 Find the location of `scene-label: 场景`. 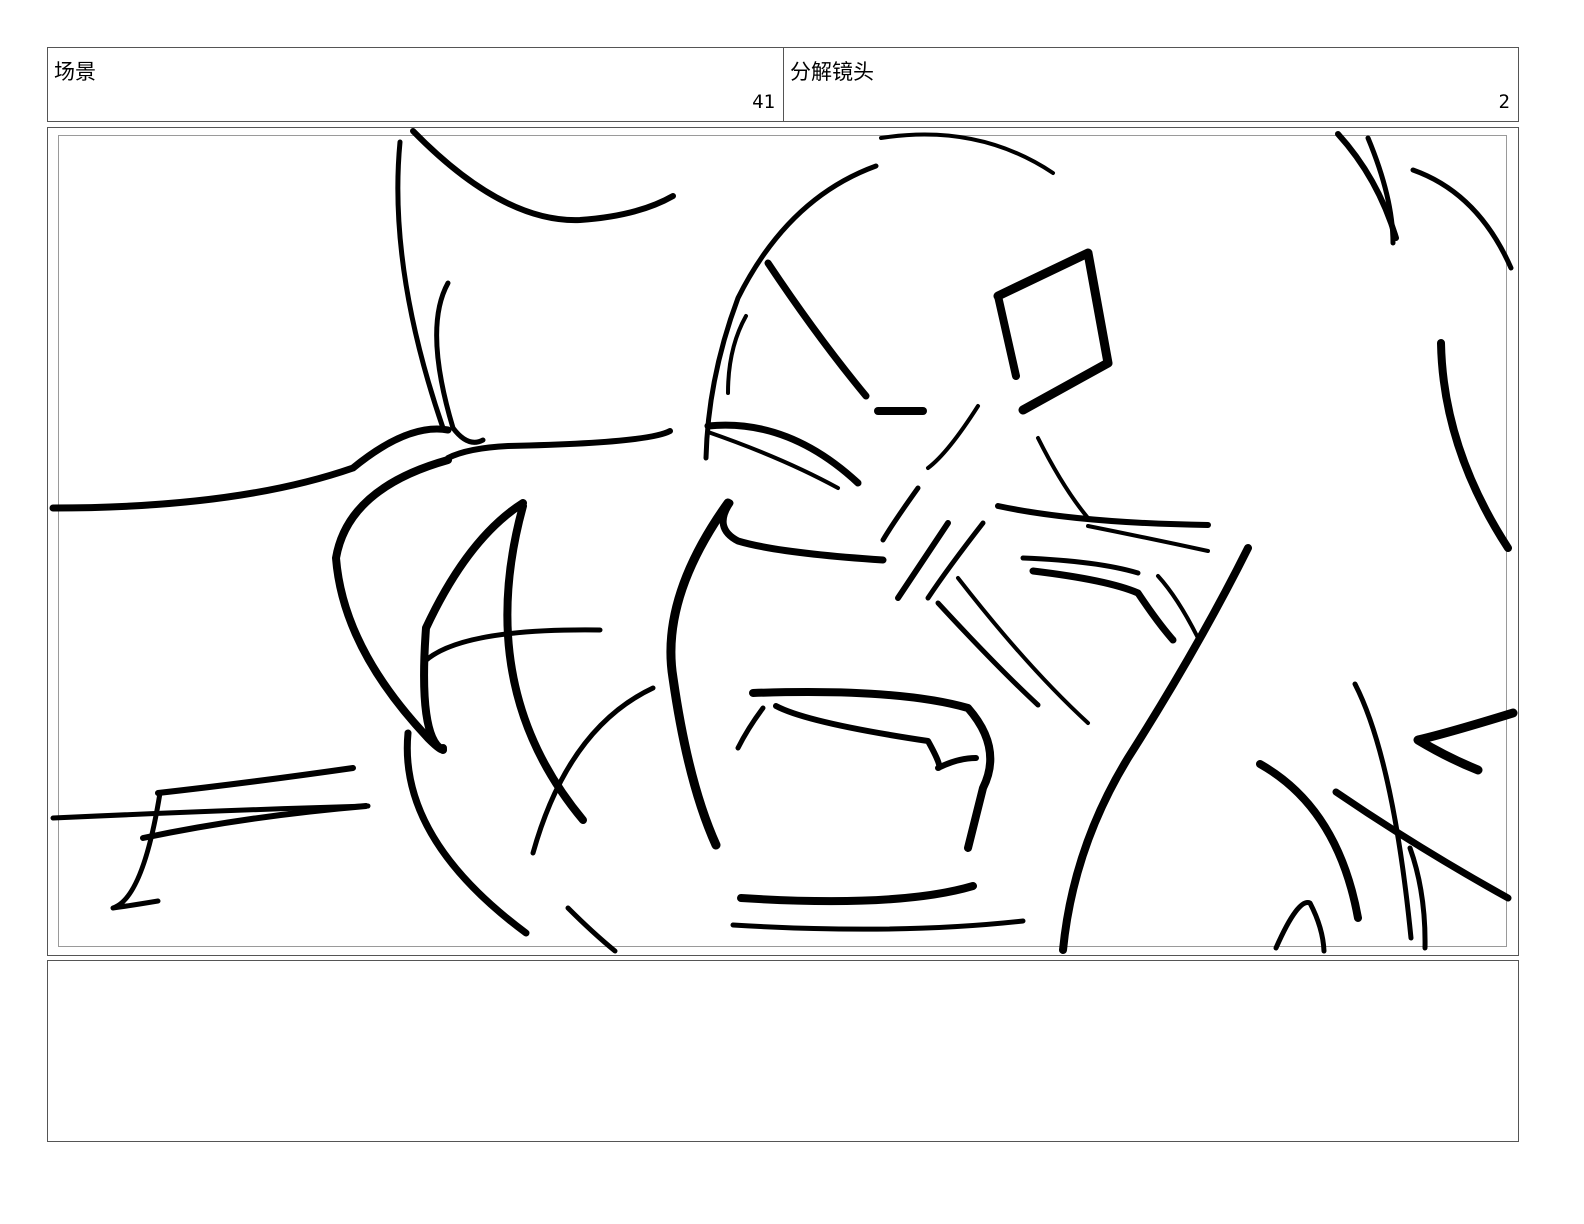

scene-label: 场景 is located at coordinates (75, 72).